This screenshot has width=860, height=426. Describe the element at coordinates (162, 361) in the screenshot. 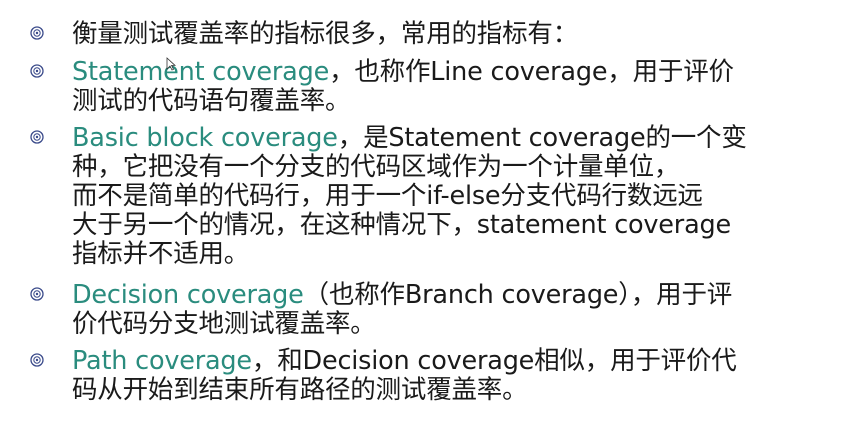

I see `term-path-coverage: Path coverage` at that location.